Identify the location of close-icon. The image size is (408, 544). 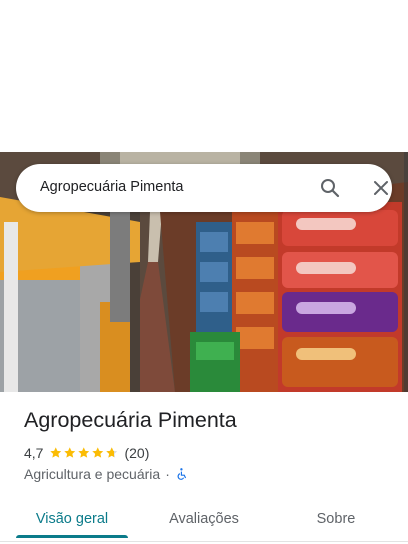
(381, 188).